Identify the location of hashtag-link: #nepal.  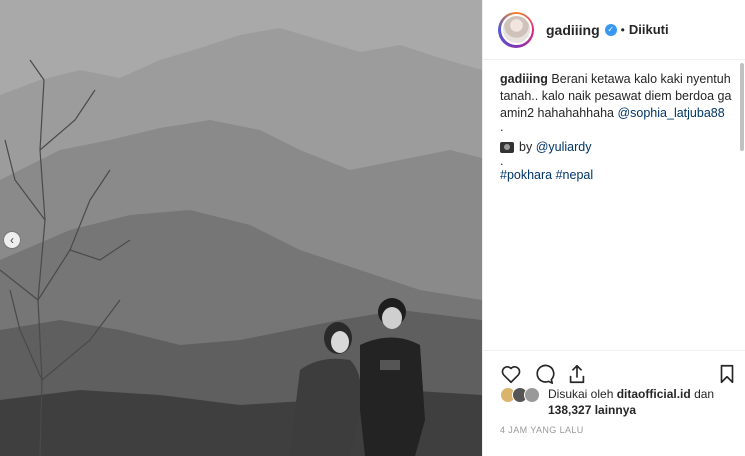
(575, 175).